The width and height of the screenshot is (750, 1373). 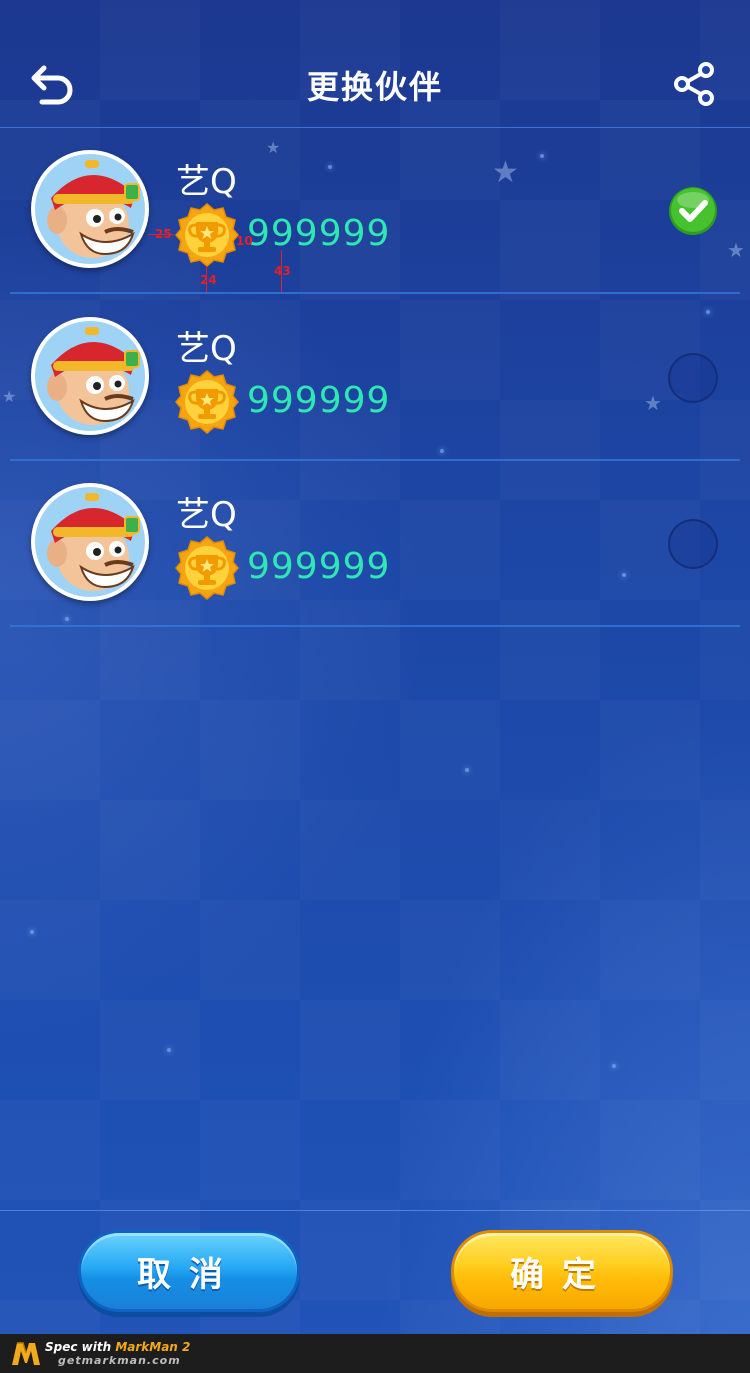 What do you see at coordinates (119, 1360) in the screenshot?
I see `watermark-url: getmarkman.com` at bounding box center [119, 1360].